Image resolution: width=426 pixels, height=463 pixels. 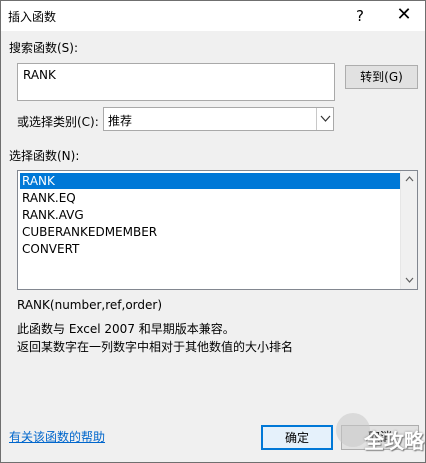 I want to click on cancel-button: 取消, so click(x=380, y=437).